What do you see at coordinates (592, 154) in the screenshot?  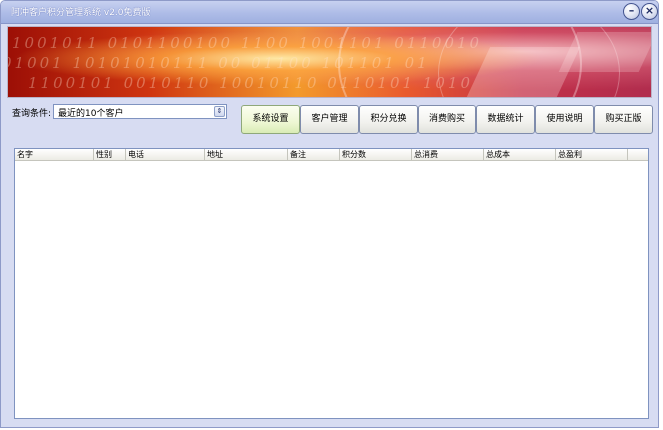 I see `column-header-total-profit: 总盈利` at bounding box center [592, 154].